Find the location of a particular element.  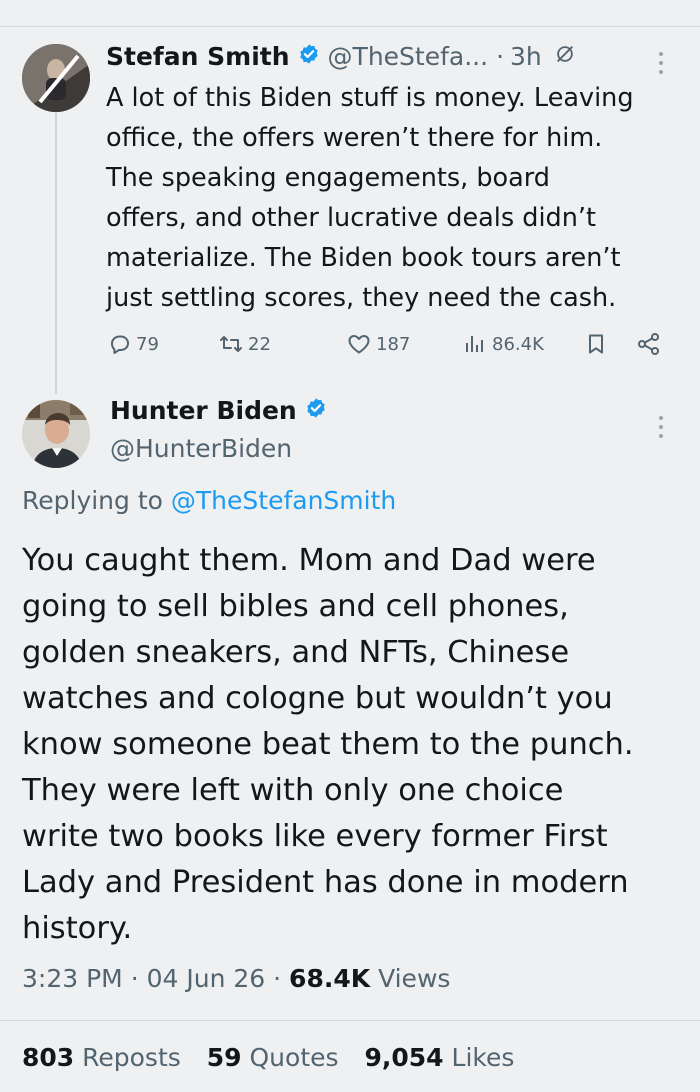

views-label: Views is located at coordinates (414, 978).